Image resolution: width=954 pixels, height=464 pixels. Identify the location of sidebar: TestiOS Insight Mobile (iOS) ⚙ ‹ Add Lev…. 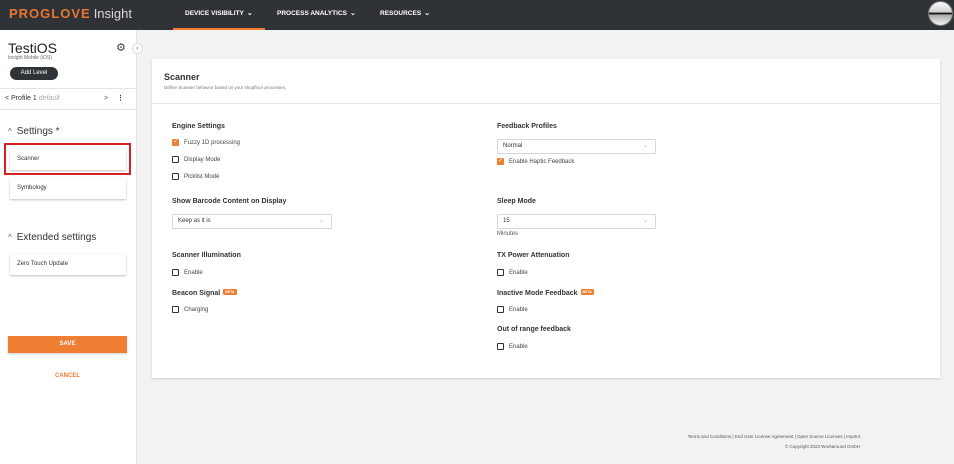
(71, 247).